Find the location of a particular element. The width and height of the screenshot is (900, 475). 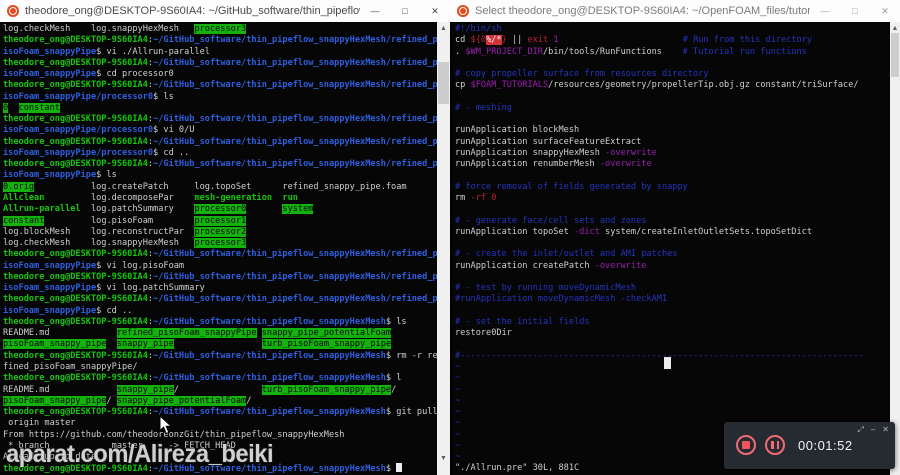

terminal-line: isoFoam_snappyPipe$ cd .. is located at coordinates (68, 310).